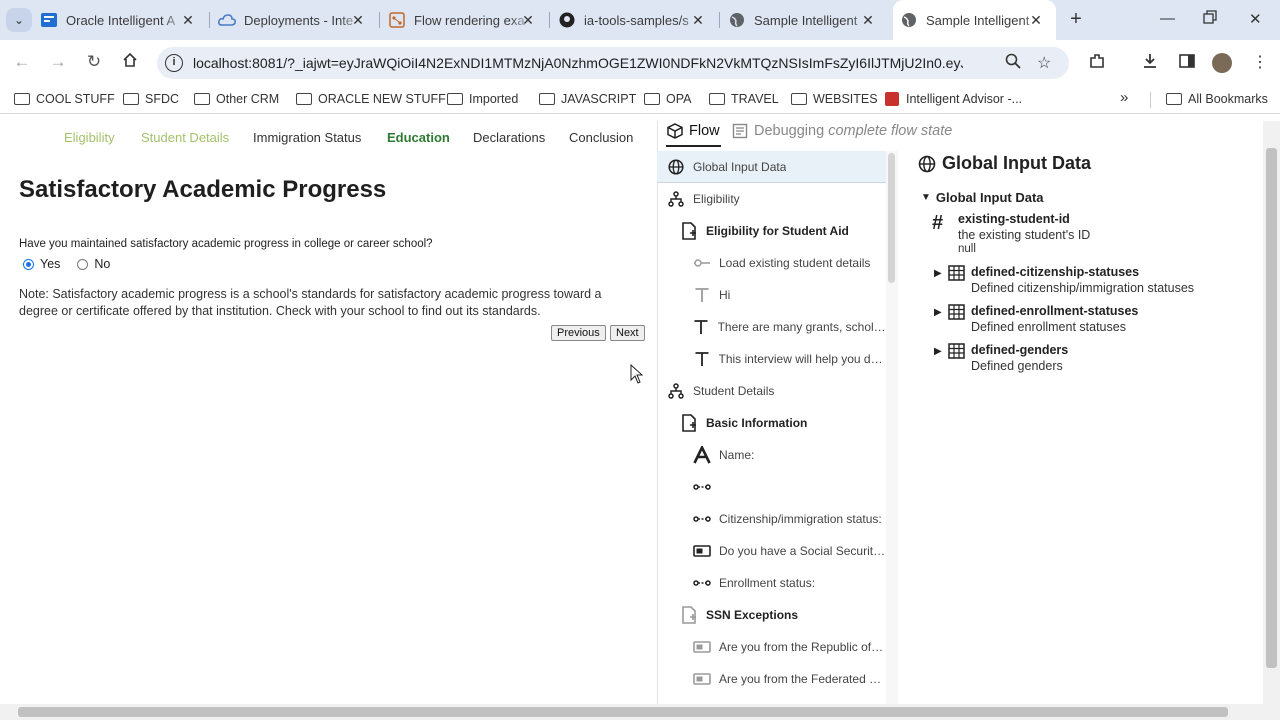 The width and height of the screenshot is (1280, 720). Describe the element at coordinates (1217, 99) in the screenshot. I see `all-bookmarks-folder: All Bookmarks` at that location.